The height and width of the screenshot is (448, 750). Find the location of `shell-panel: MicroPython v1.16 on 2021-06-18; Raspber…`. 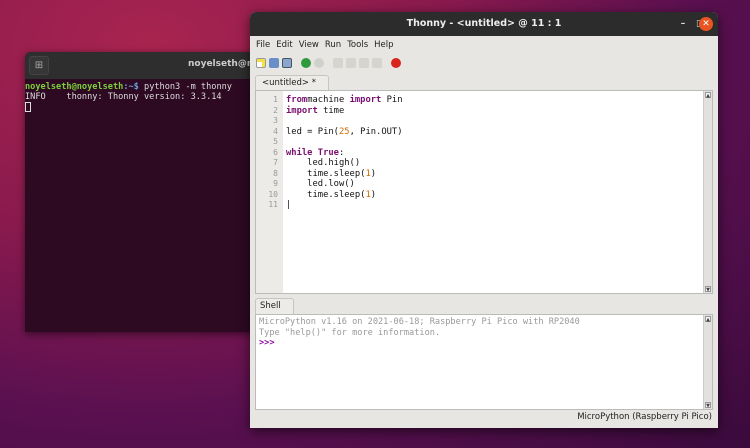

shell-panel: MicroPython v1.16 on 2021-06-18; Raspber… is located at coordinates (484, 362).